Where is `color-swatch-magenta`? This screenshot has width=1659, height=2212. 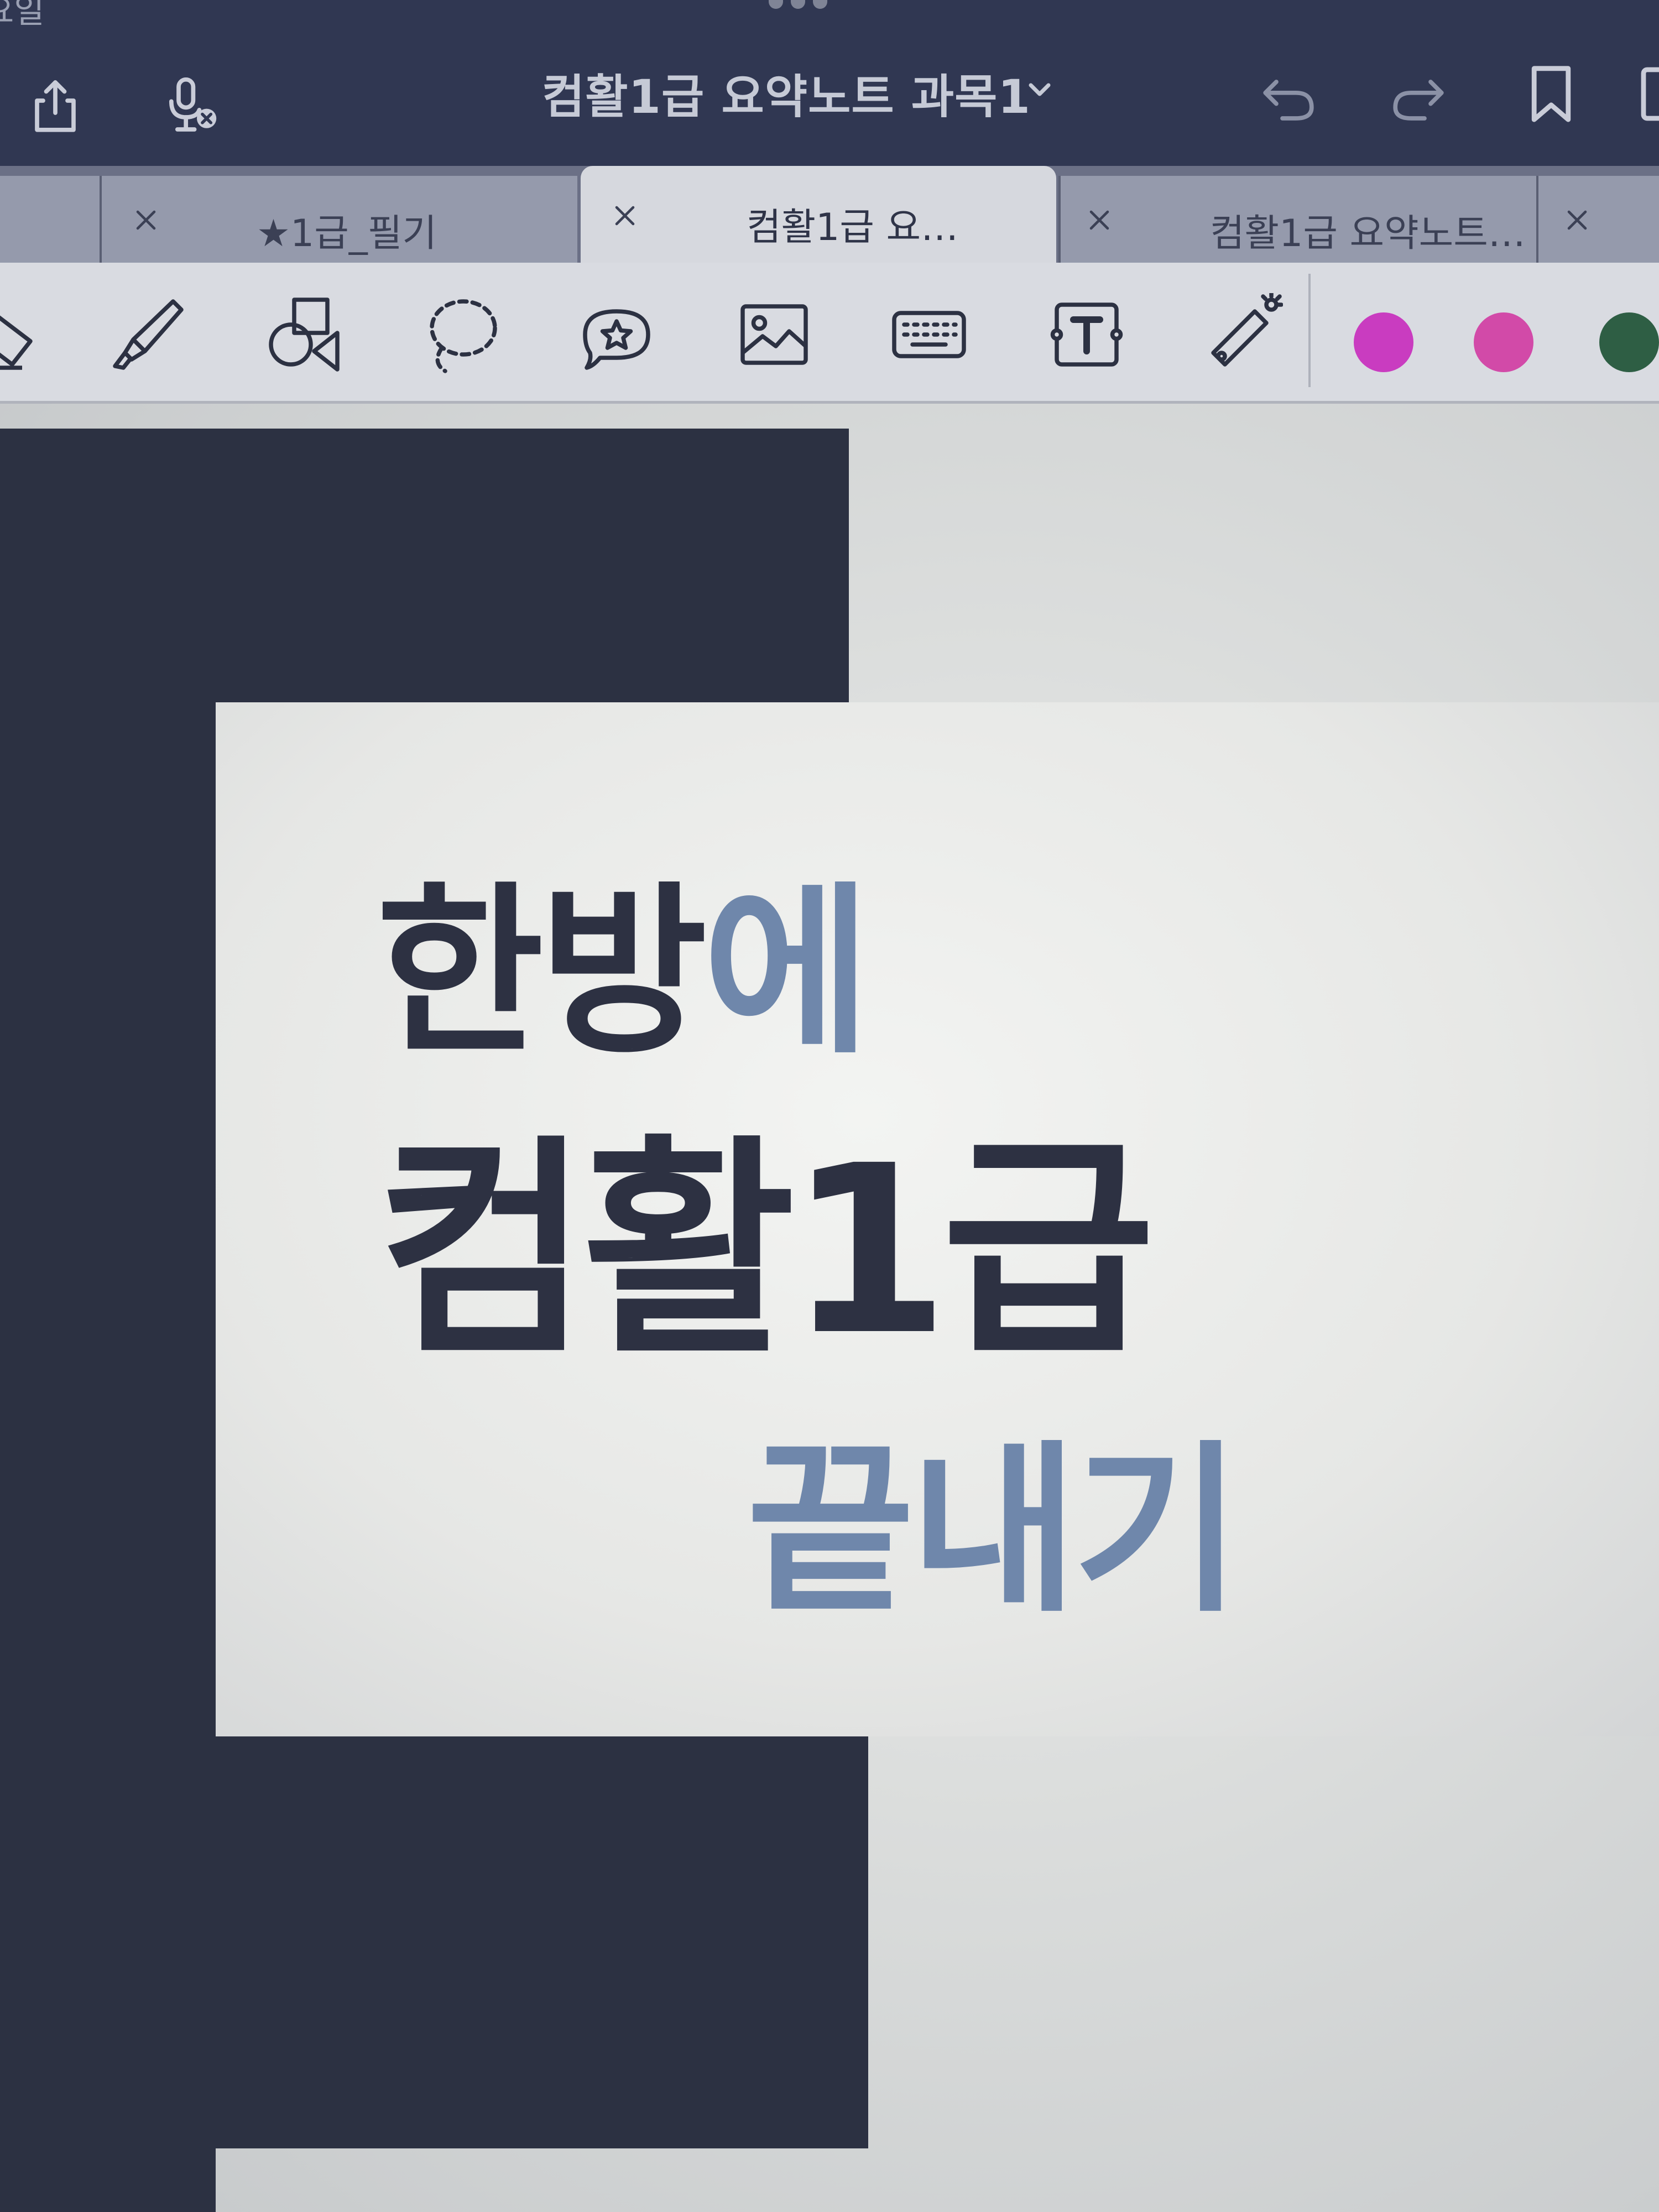 color-swatch-magenta is located at coordinates (1383, 342).